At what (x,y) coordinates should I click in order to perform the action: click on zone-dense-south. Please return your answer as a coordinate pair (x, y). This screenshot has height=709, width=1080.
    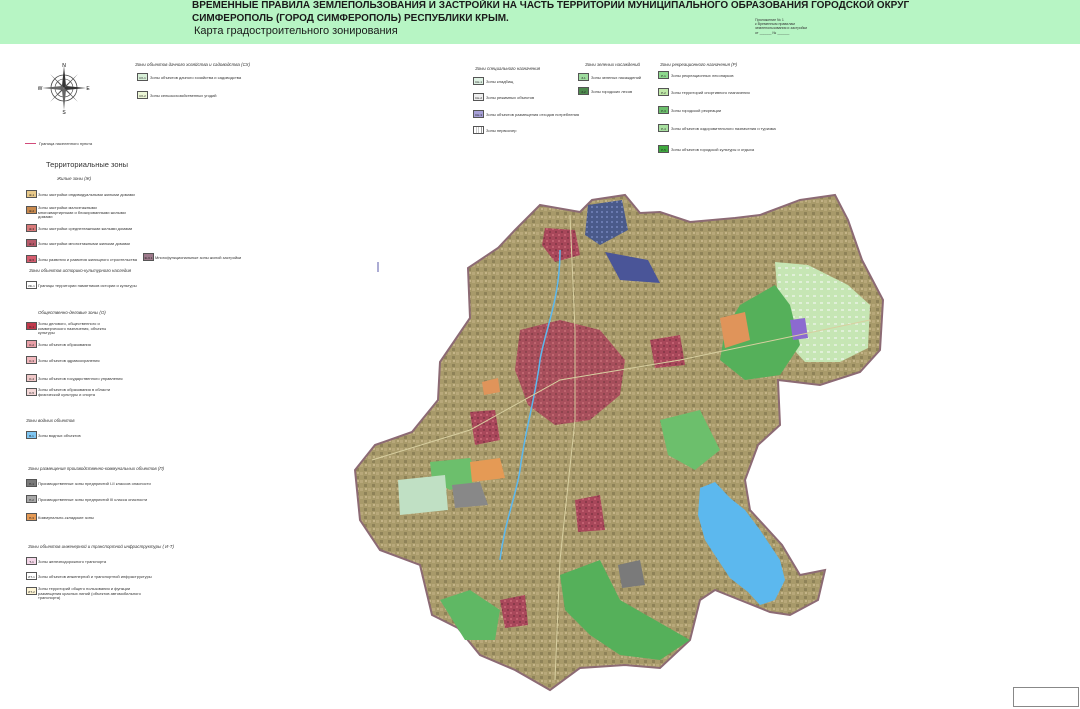
    Looking at the image, I should click on (590, 513).